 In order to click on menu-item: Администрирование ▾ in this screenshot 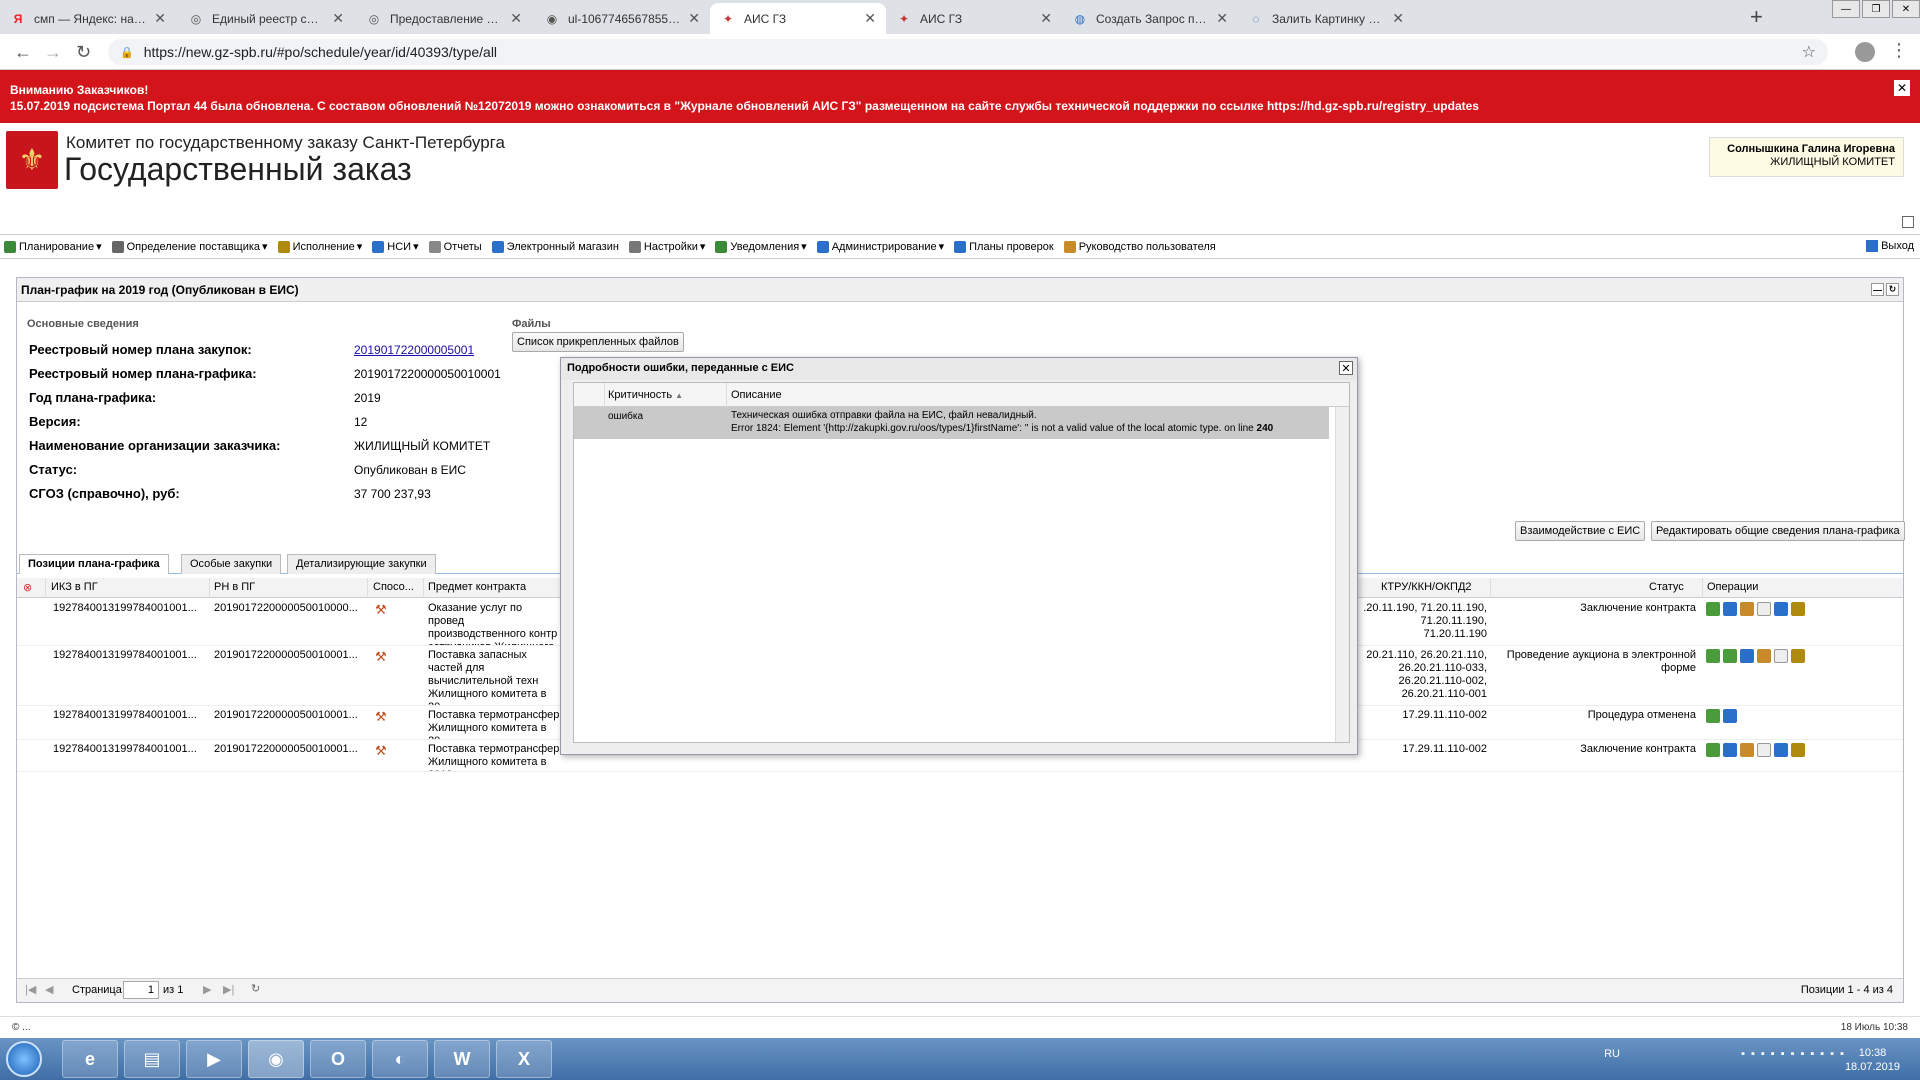, I will do `click(880, 246)`.